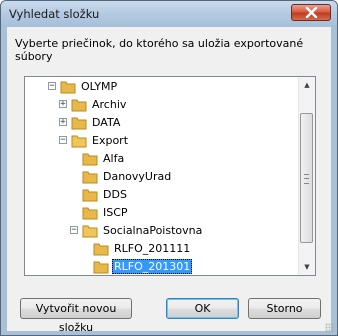  What do you see at coordinates (114, 158) in the screenshot?
I see `tree-item-label: Alfa` at bounding box center [114, 158].